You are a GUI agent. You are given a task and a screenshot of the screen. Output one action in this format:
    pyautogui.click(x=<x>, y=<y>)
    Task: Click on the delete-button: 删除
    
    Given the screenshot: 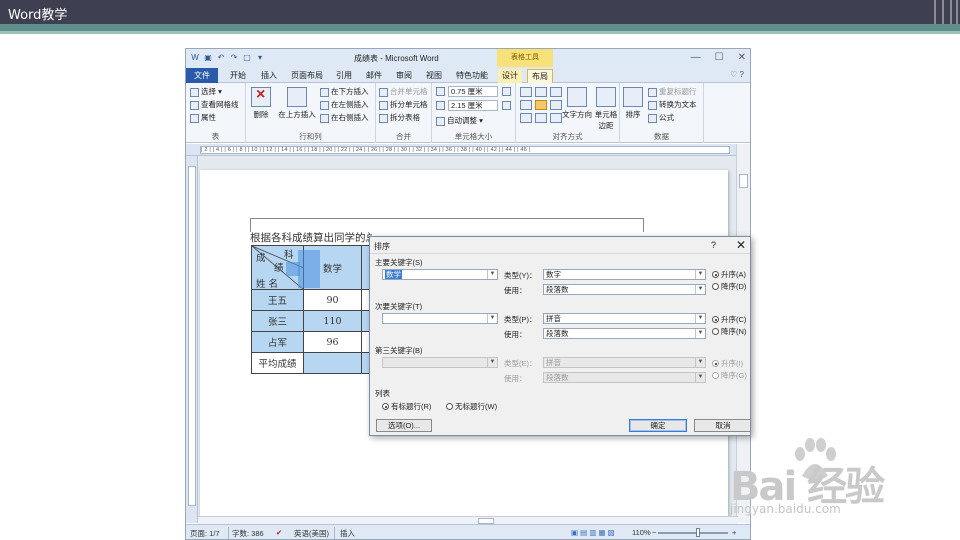 What is the action you would take?
    pyautogui.click(x=261, y=103)
    